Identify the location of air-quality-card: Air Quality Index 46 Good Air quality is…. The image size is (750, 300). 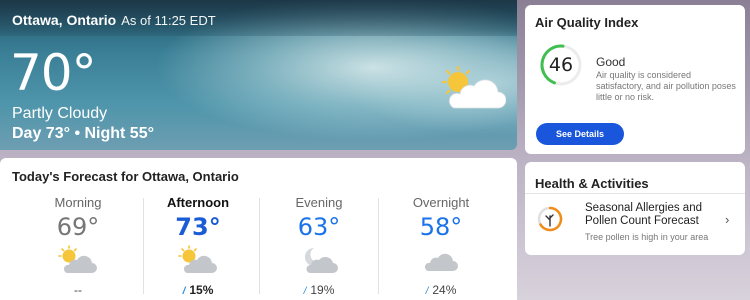
(635, 79).